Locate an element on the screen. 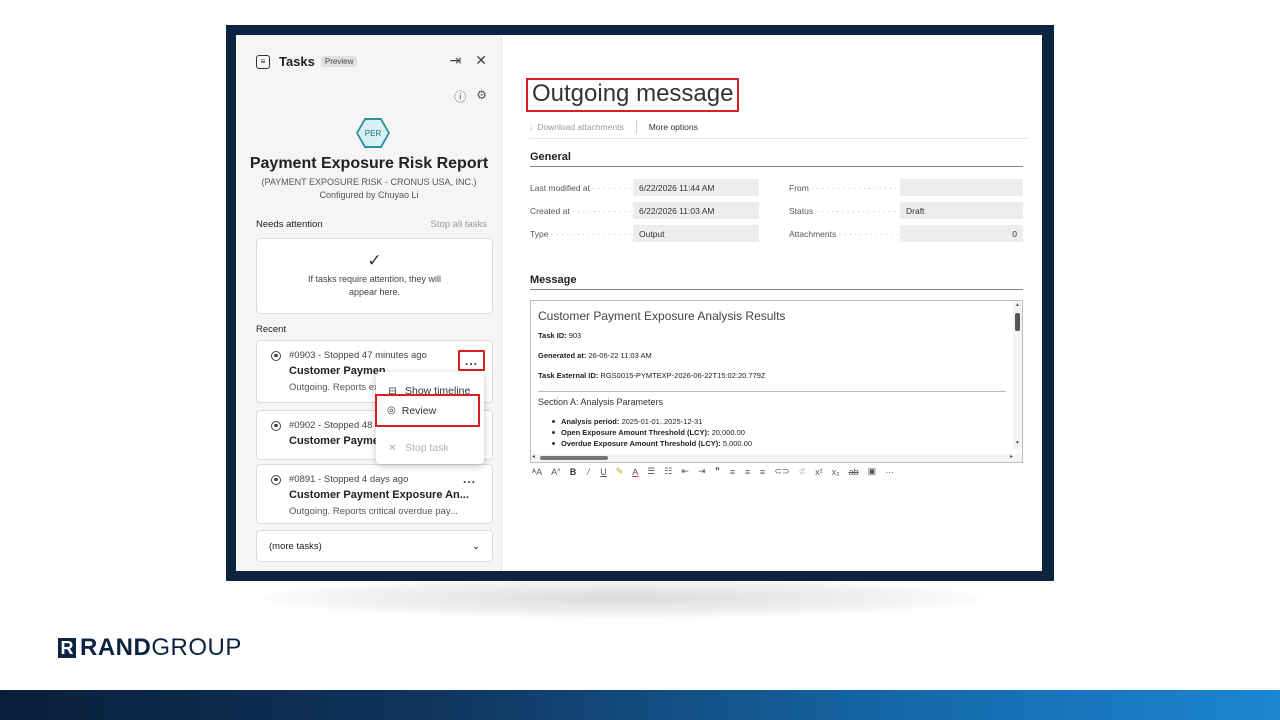  bold-icon: B is located at coordinates (573, 472).